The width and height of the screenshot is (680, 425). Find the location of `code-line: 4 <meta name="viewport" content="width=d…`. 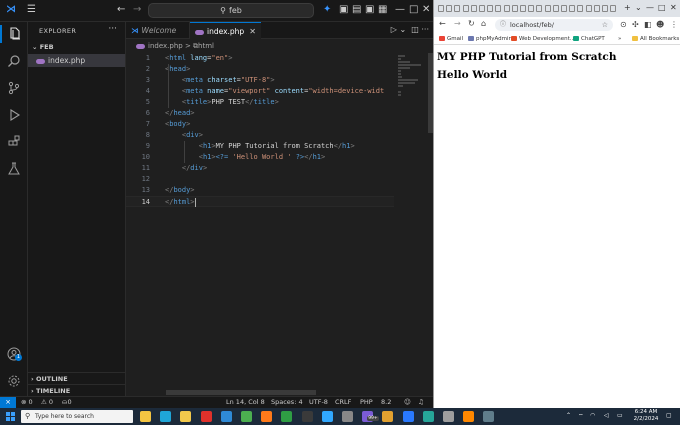

code-line: 4 <meta name="viewport" content="width=d… is located at coordinates (260, 91).